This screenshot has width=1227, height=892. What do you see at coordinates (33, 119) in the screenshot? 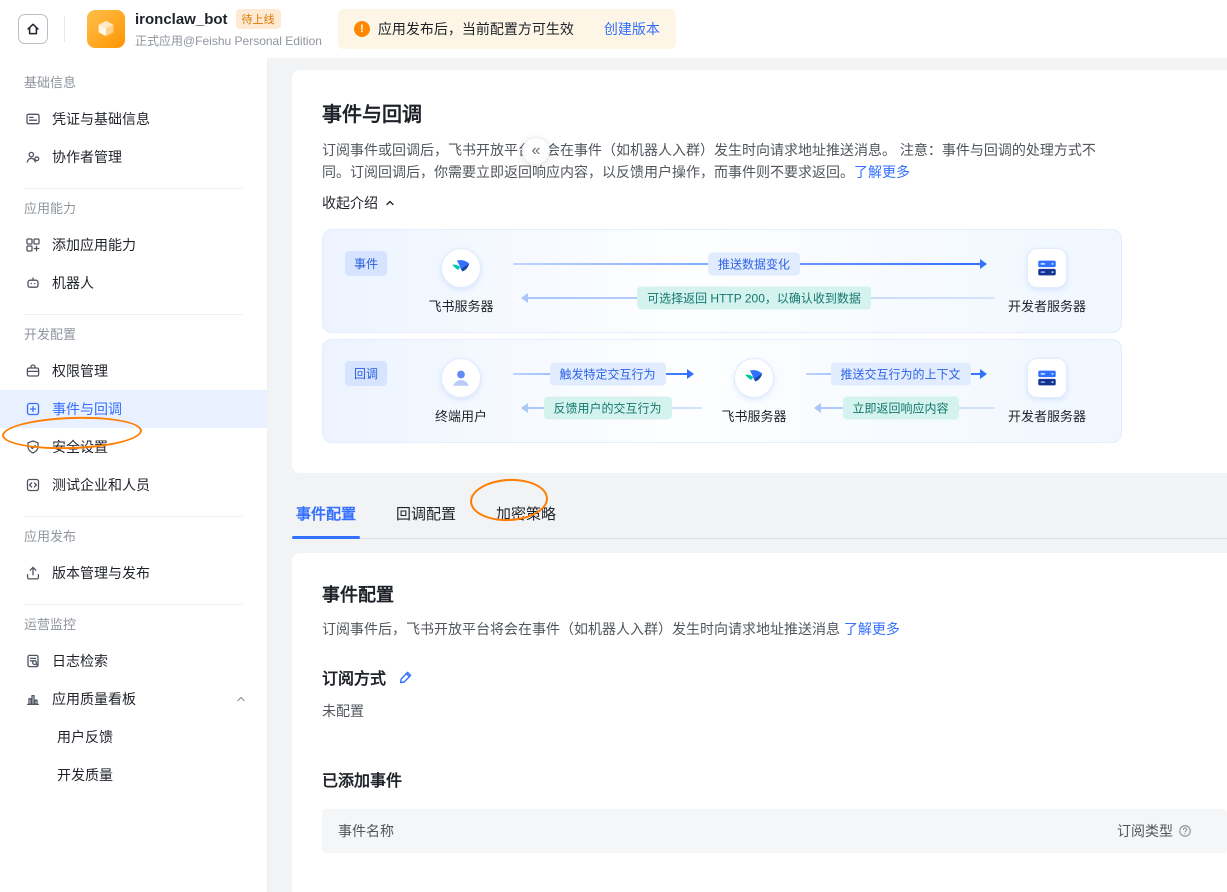
I see `id-card-icon` at bounding box center [33, 119].